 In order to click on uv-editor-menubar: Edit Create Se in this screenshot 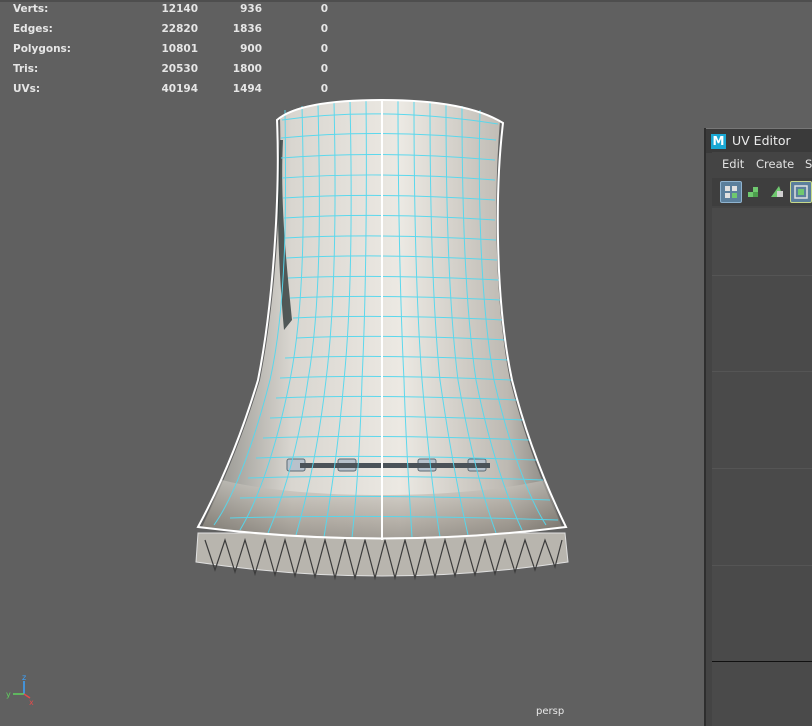, I will do `click(762, 164)`.